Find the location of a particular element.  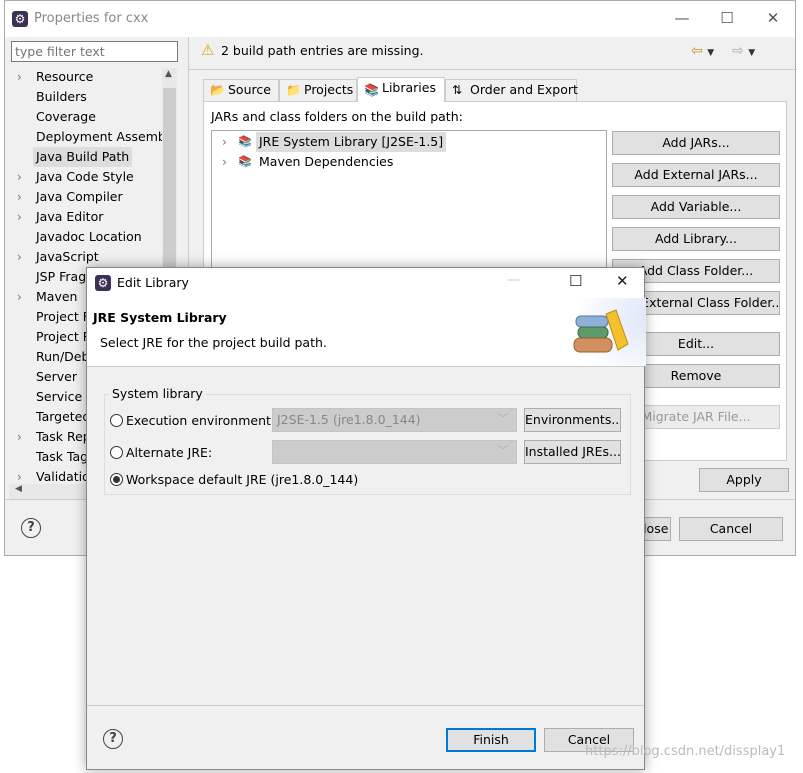

execution-environment-combo: J2SE-1.5 (jre1.8.0_144) ﹀ is located at coordinates (394, 420).